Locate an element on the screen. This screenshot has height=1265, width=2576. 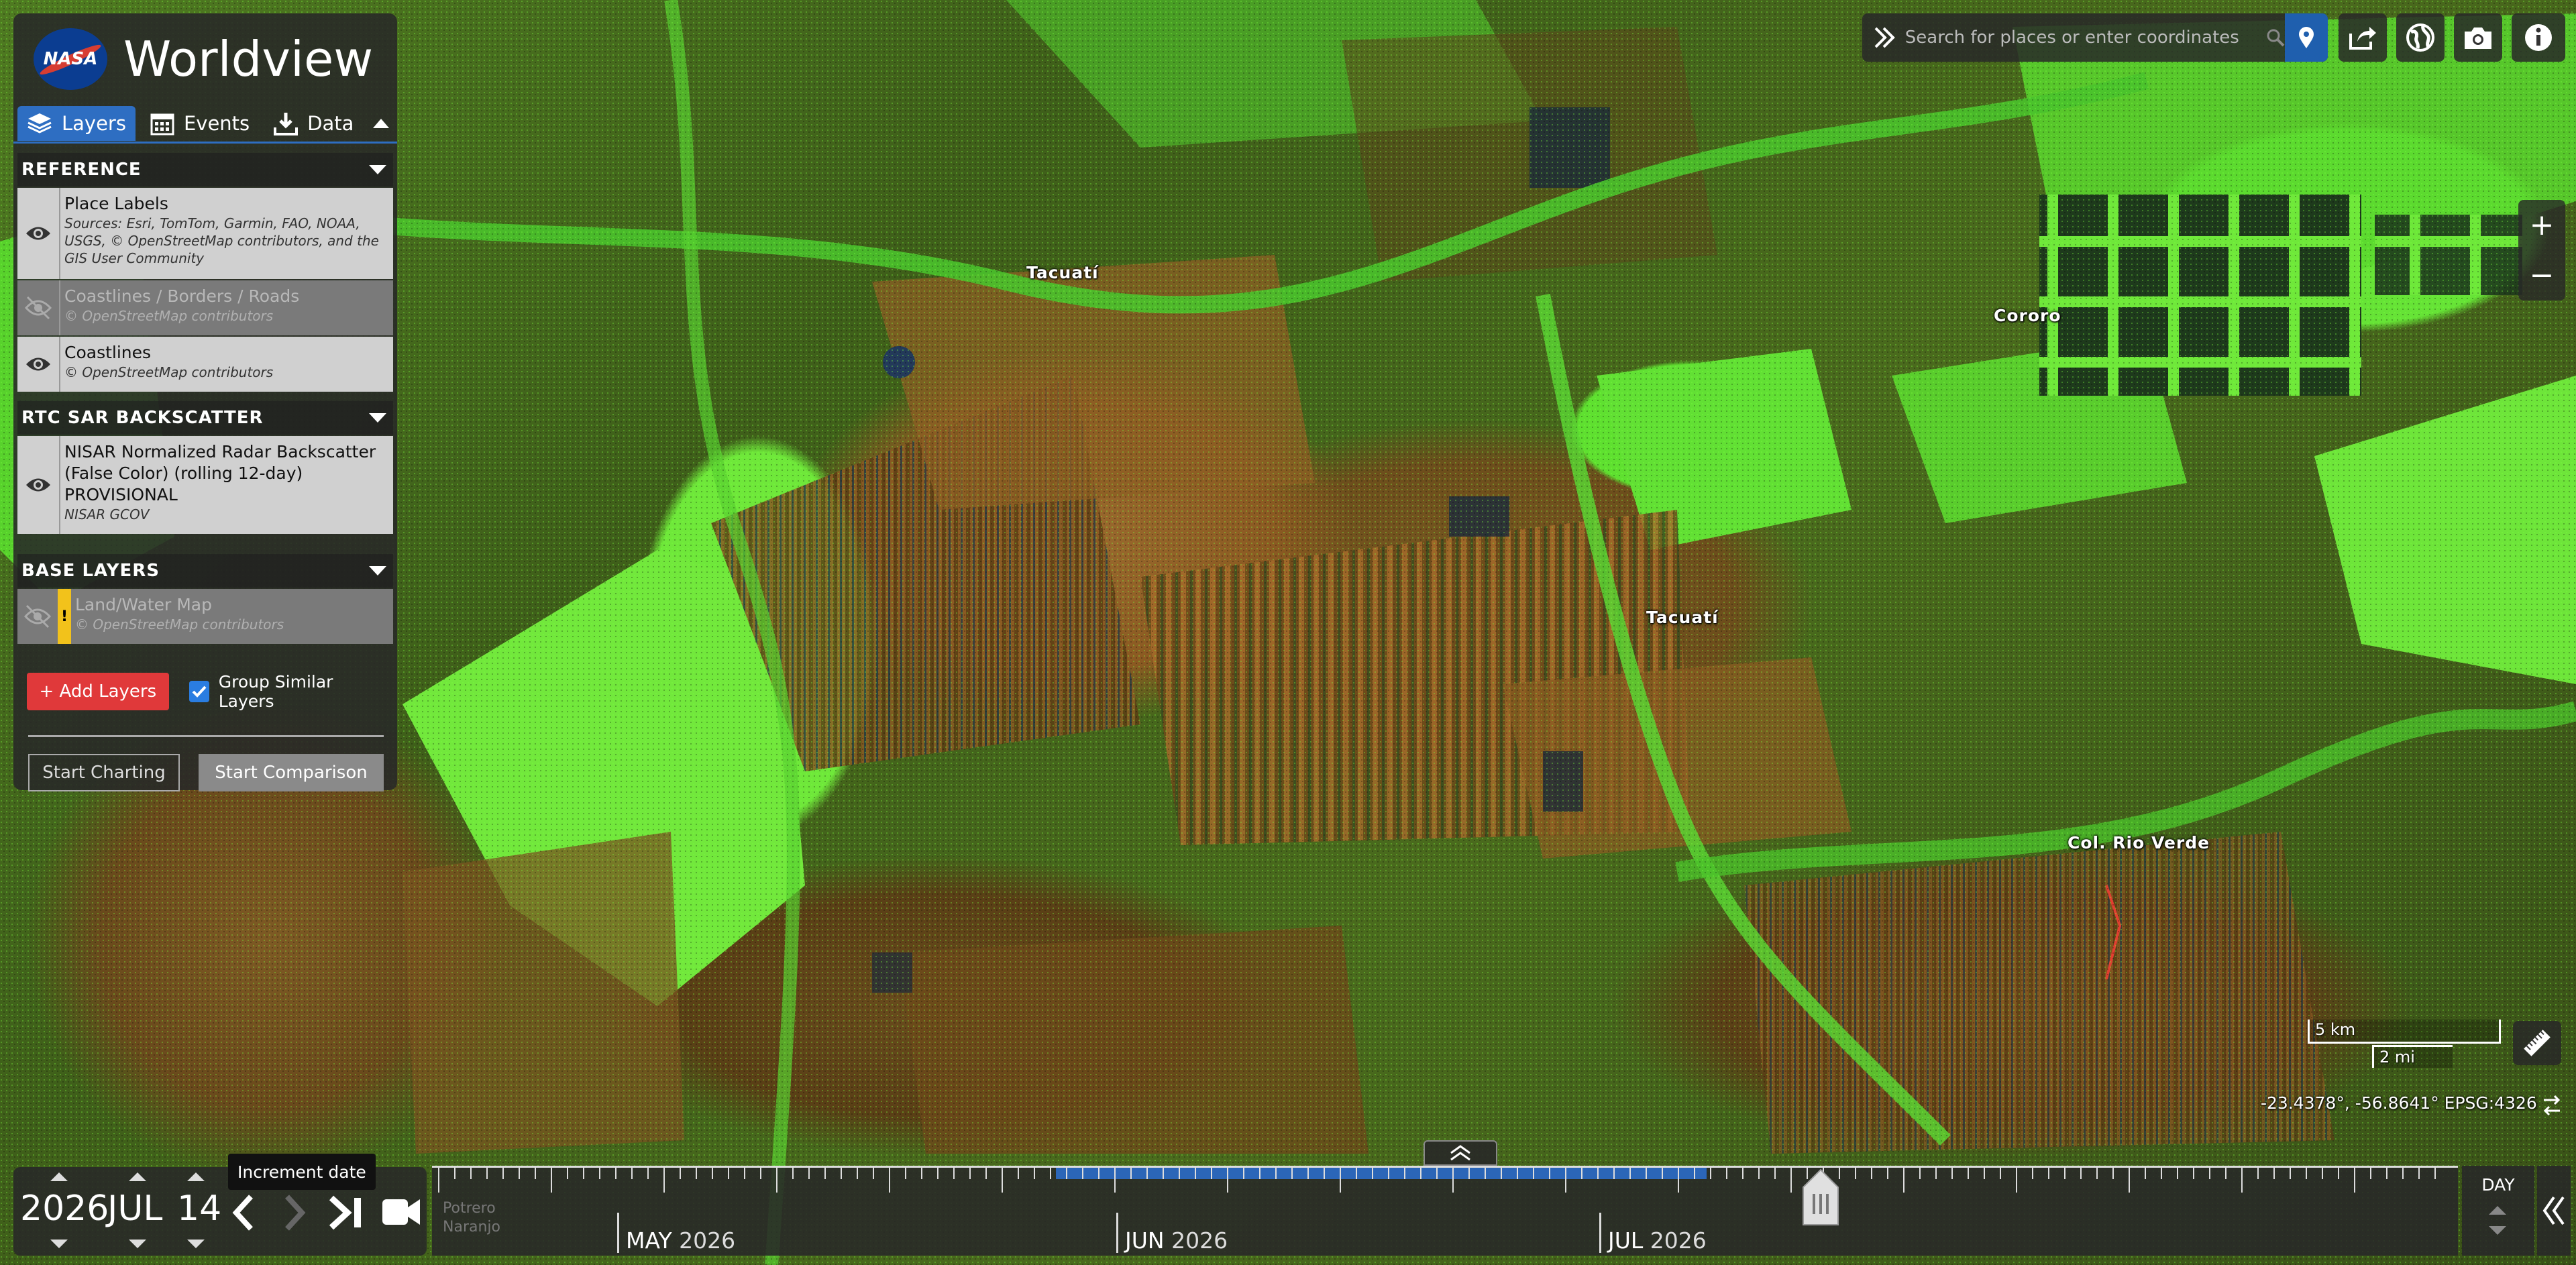
tab-layers-label: Layers is located at coordinates (94, 123).